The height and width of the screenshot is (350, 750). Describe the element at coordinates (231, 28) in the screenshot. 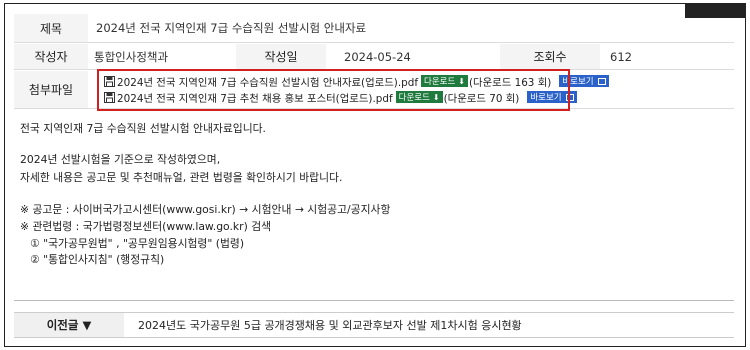

I see `post-title: 2024년 전국 지역인재 7급 수습직원 선발시험 안내자료` at that location.